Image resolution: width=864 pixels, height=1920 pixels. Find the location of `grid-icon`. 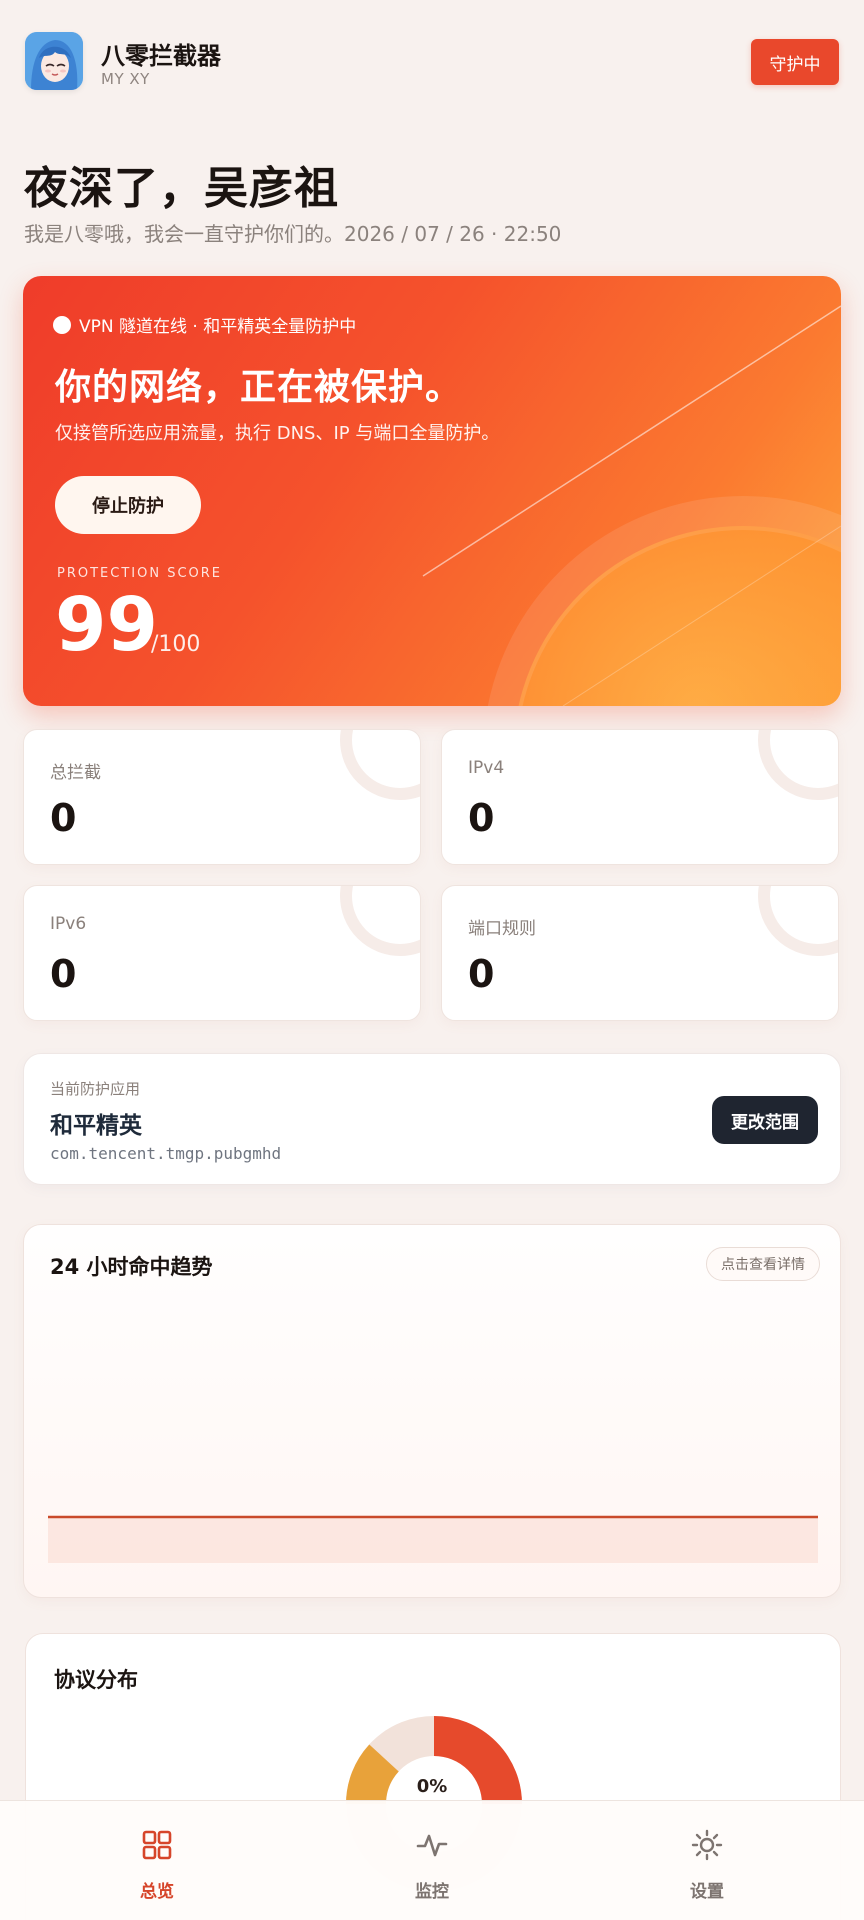

grid-icon is located at coordinates (157, 1845).